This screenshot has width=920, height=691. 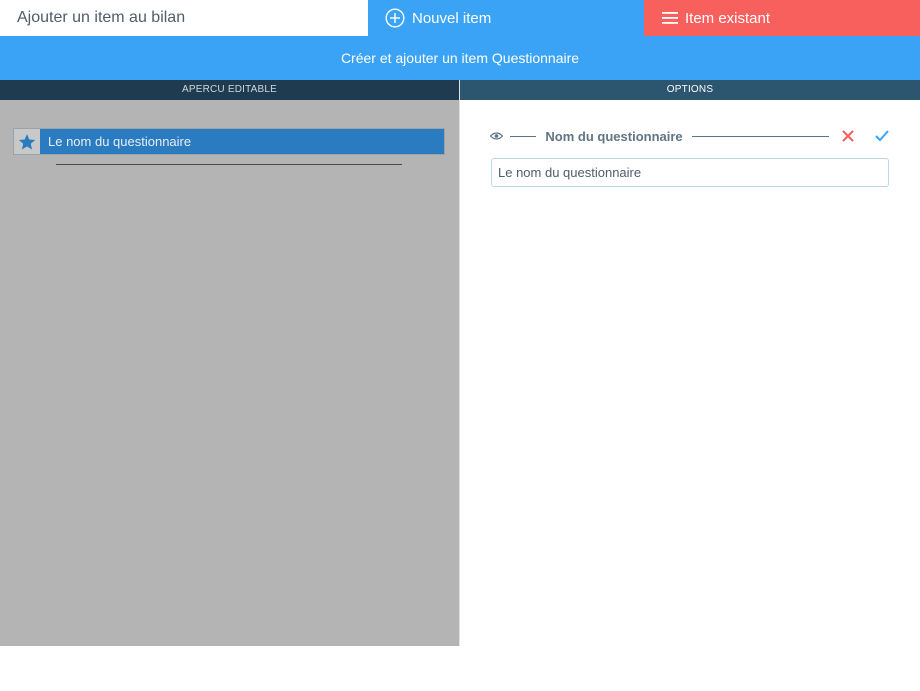 What do you see at coordinates (690, 136) in the screenshot?
I see `field-header: Nom du questionnaire` at bounding box center [690, 136].